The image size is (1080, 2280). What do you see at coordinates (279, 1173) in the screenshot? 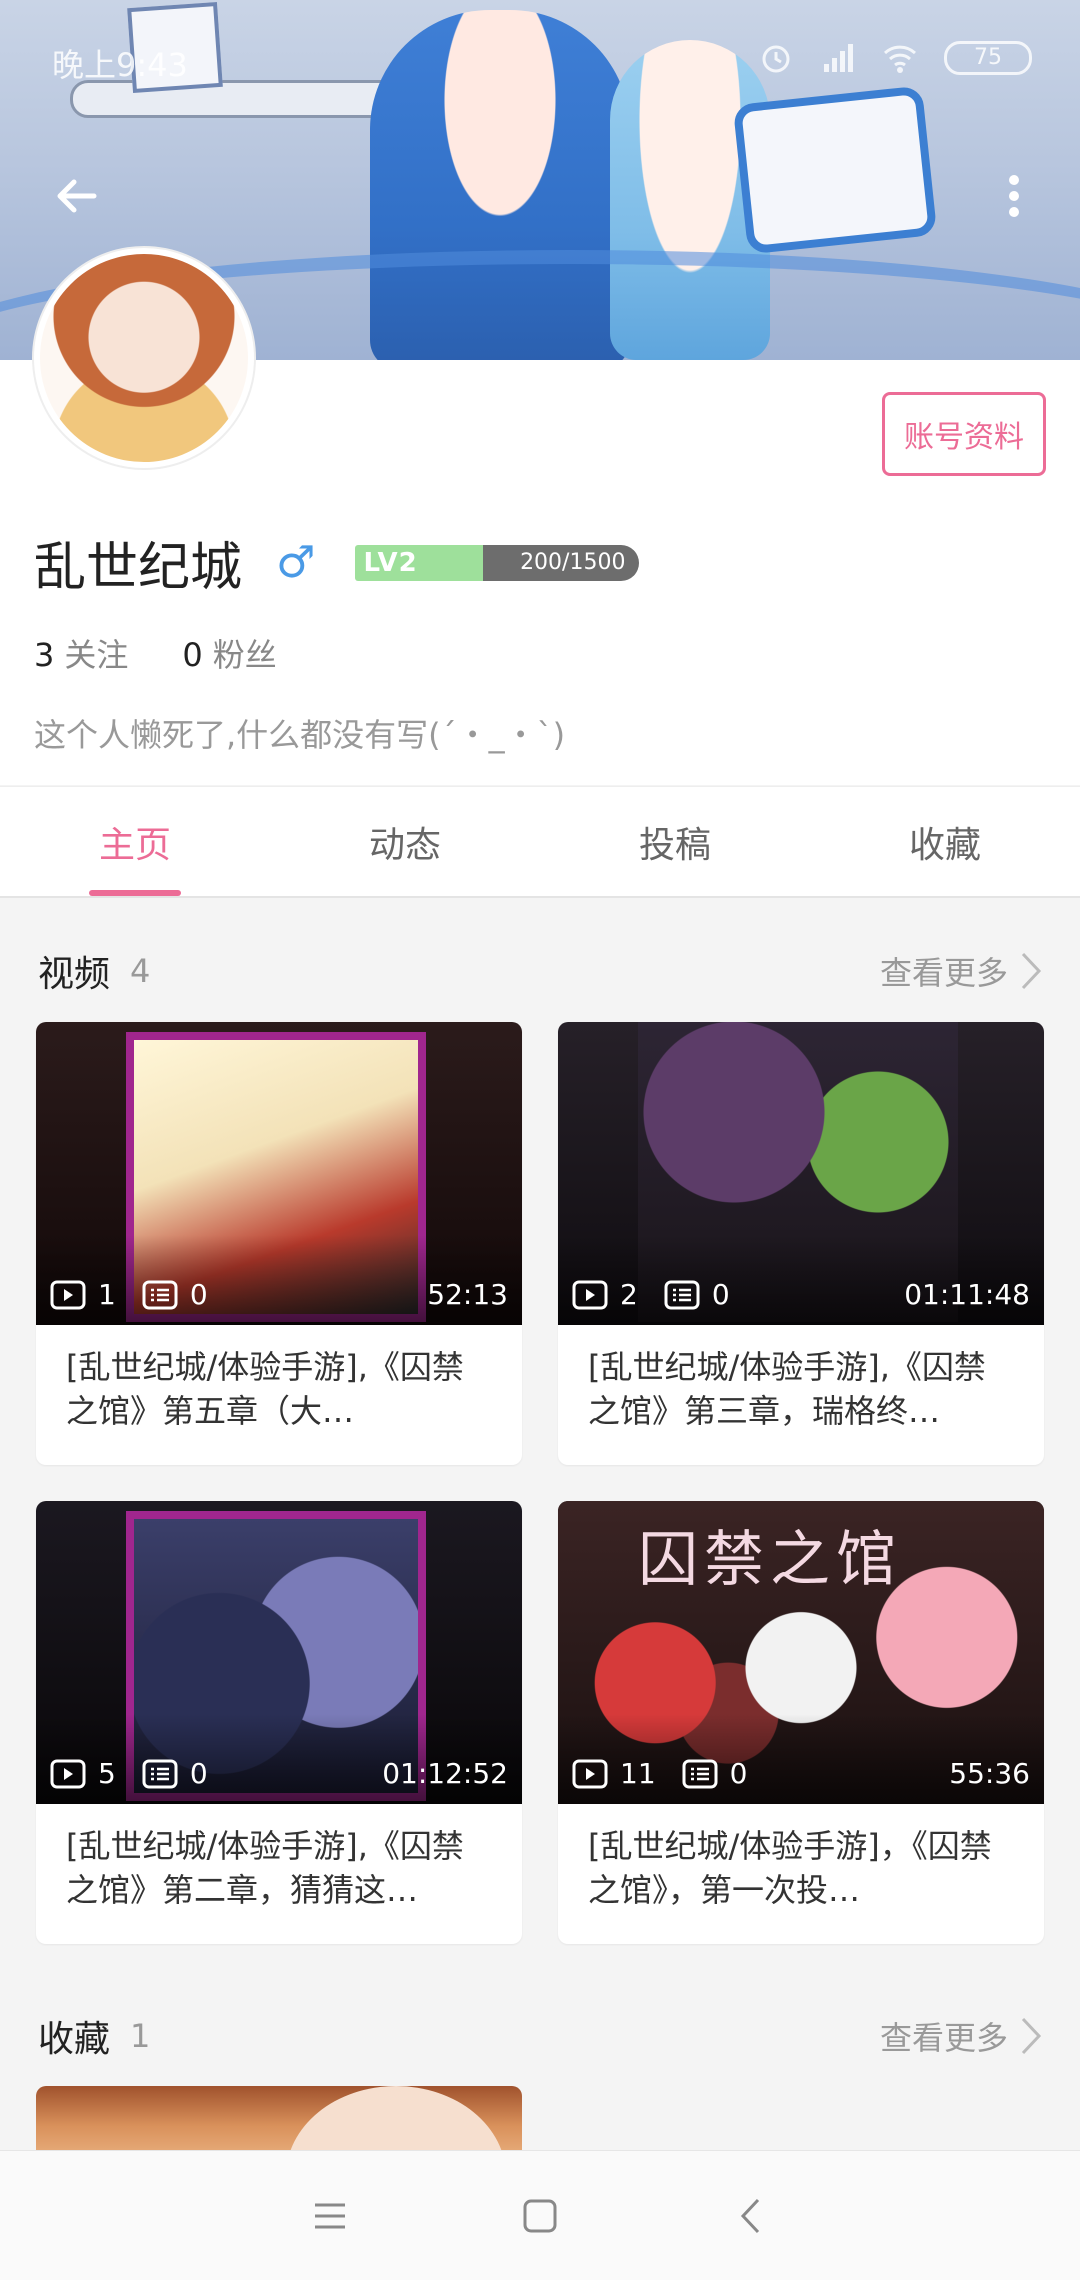
I see `video-thumbnail: 1 0 52:13` at bounding box center [279, 1173].